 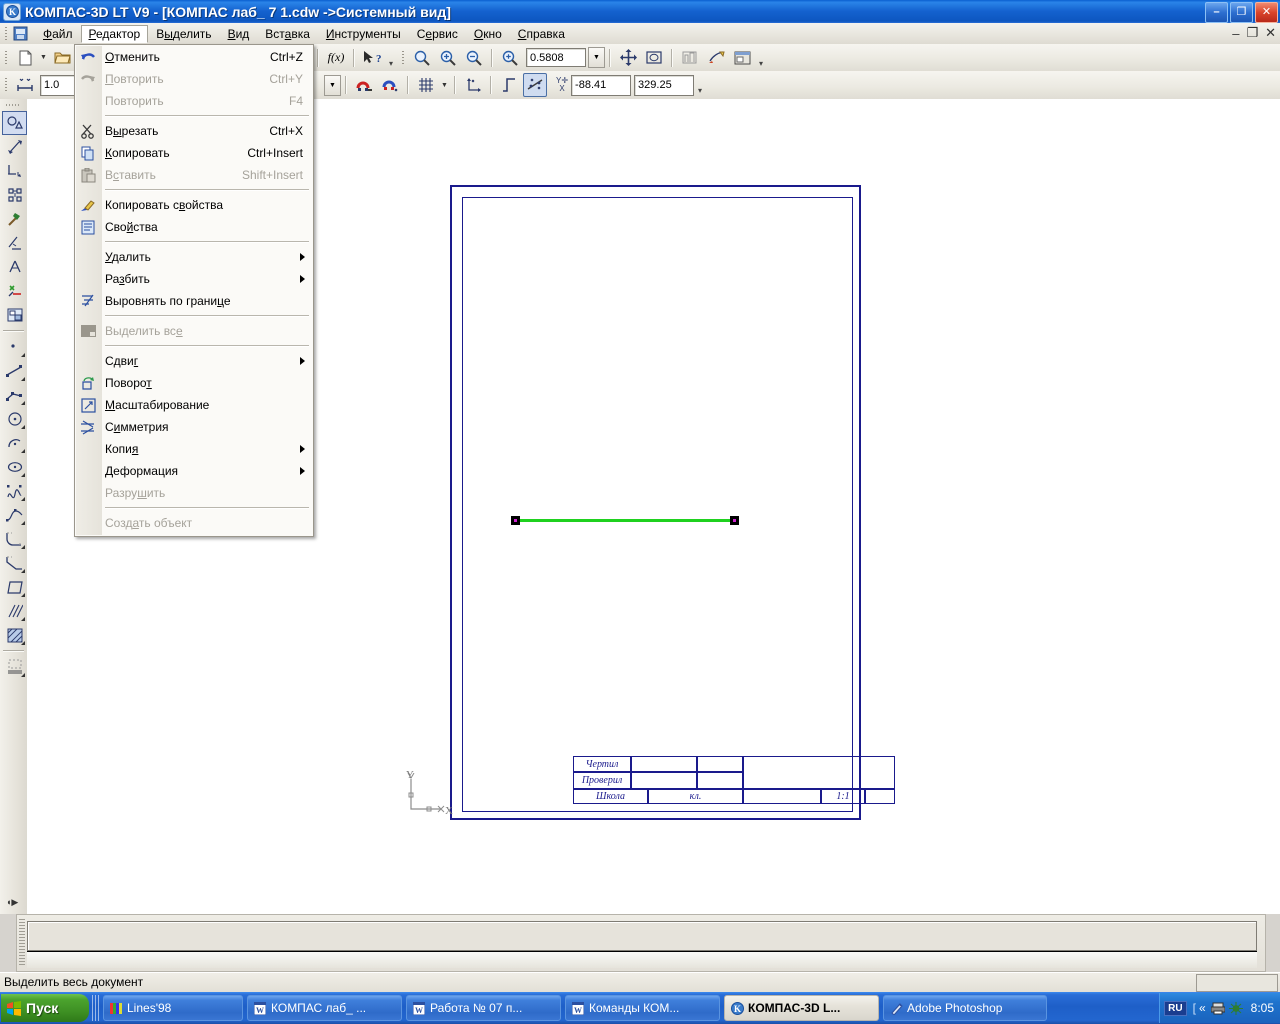 I want to click on snap-toggle-icon, so click(x=535, y=85).